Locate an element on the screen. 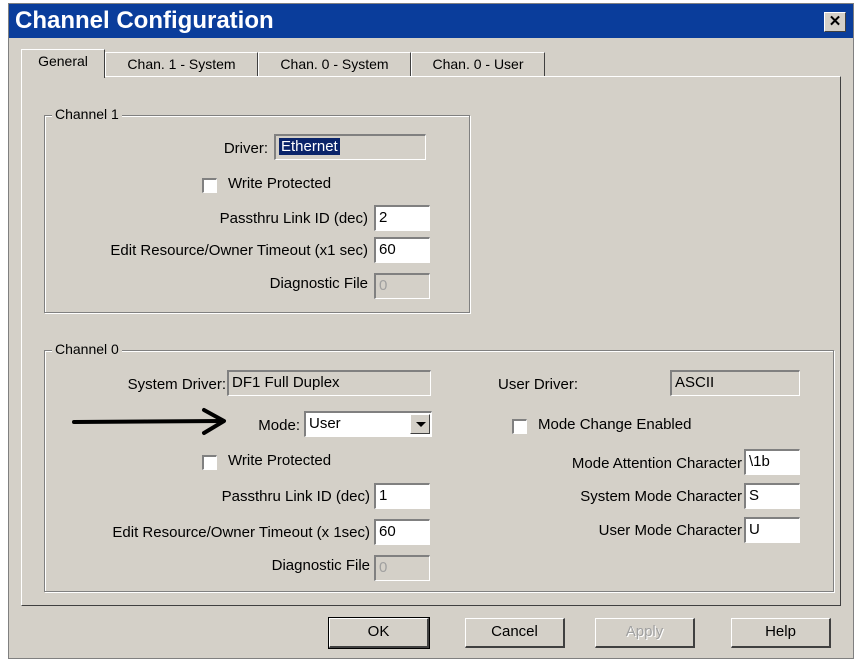 The image size is (860, 663). channel0-write-protected-checkbox is located at coordinates (209, 462).